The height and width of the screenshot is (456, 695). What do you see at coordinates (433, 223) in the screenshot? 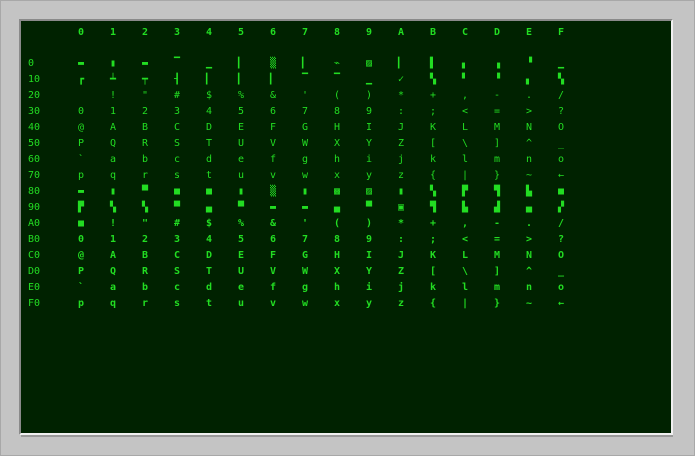
I see `glyph-cell: +` at bounding box center [433, 223].